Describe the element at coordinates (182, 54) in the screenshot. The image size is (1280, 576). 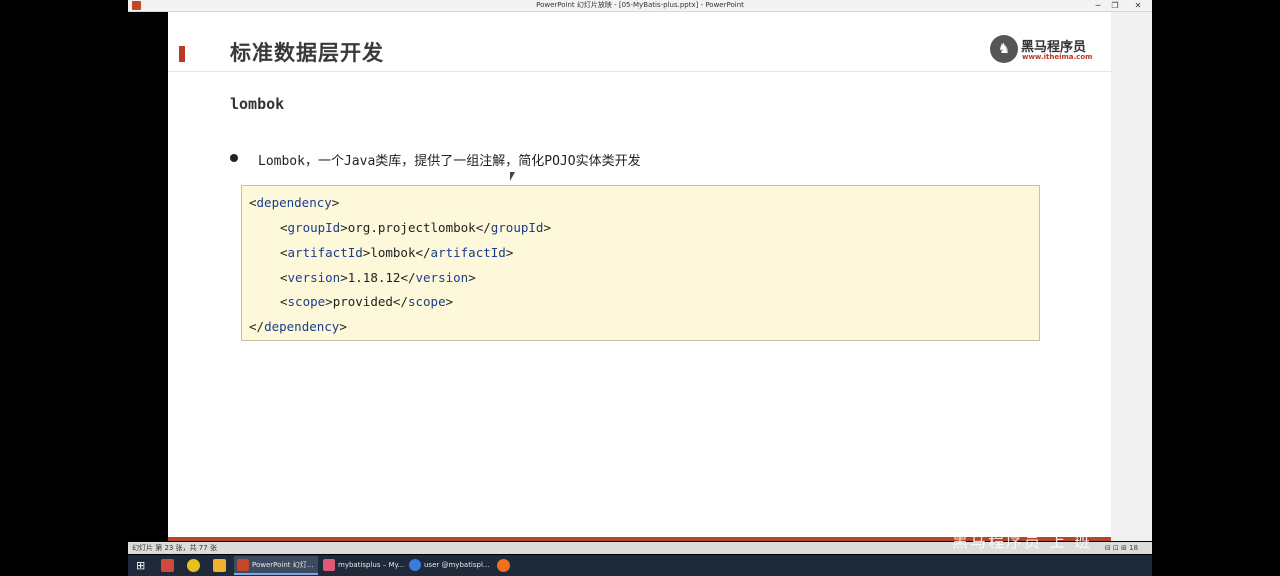
I see `heading-accent-bar` at that location.